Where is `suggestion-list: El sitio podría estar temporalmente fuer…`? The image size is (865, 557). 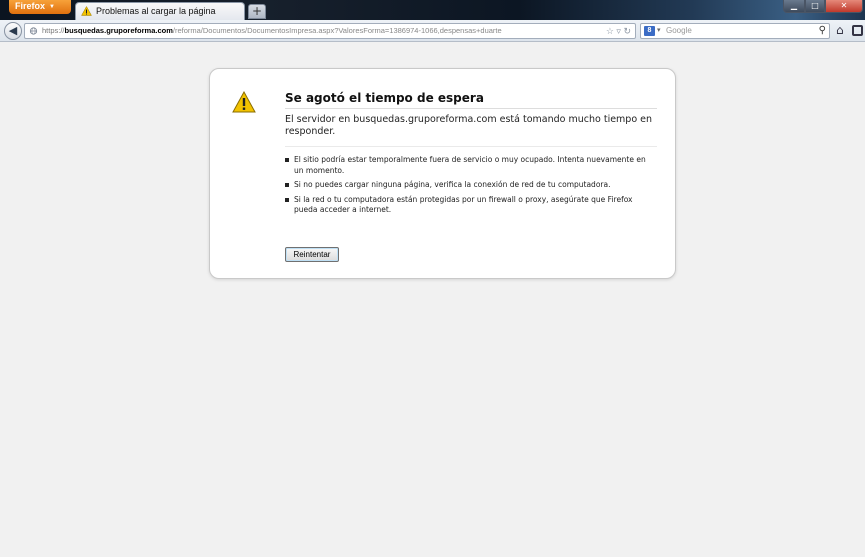 suggestion-list: El sitio podría estar temporalmente fuer… is located at coordinates (471, 187).